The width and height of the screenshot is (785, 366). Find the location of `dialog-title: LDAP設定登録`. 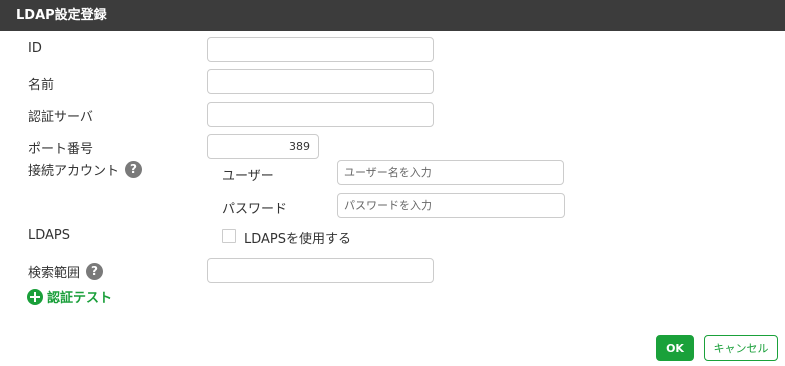

dialog-title: LDAP設定登録 is located at coordinates (392, 15).